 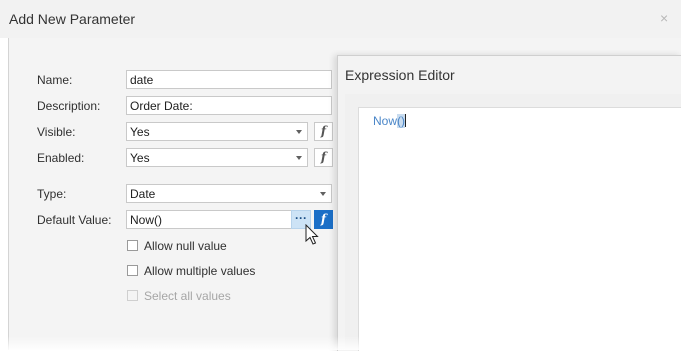 I want to click on expression-function-name: Now, so click(x=385, y=121).